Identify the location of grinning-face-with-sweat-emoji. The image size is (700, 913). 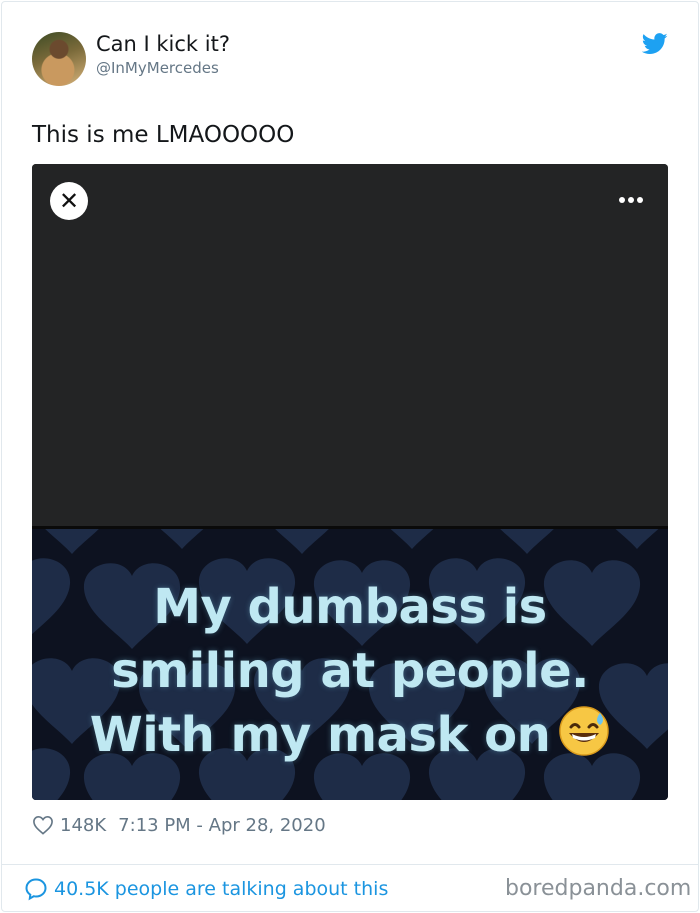
(584, 731).